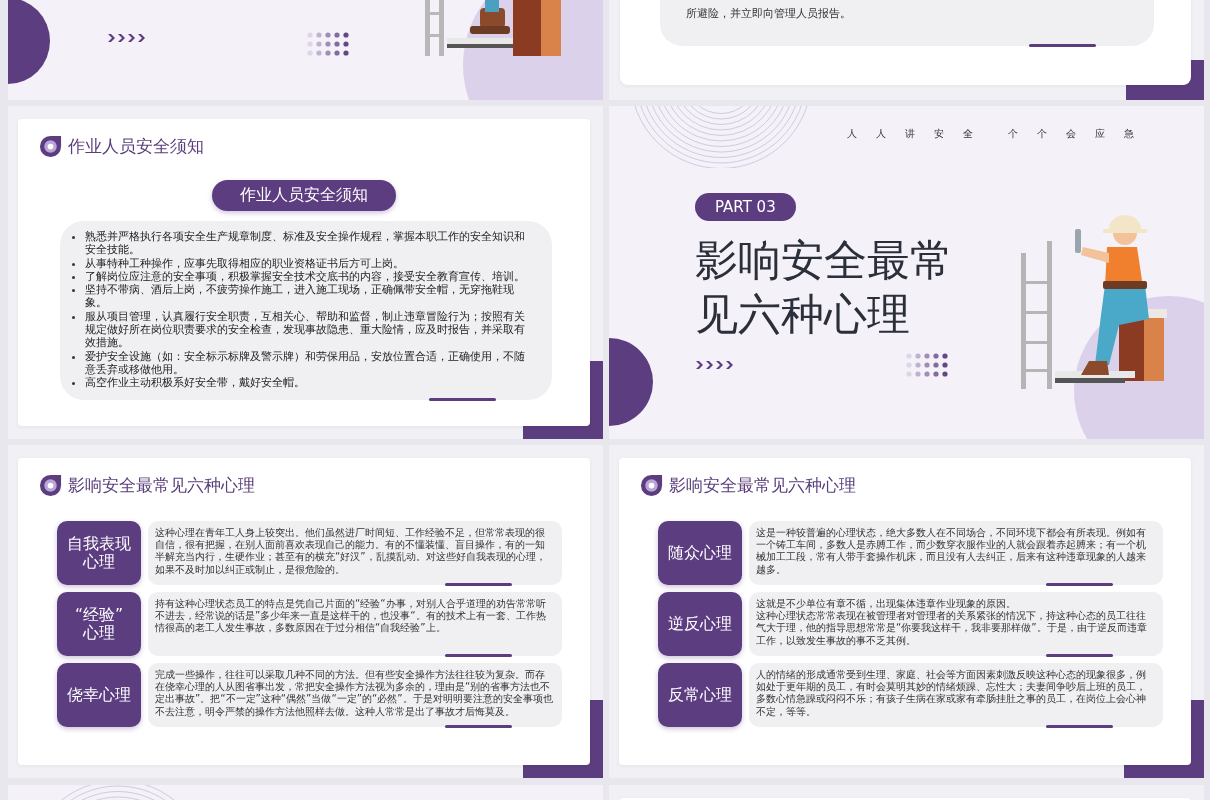 The width and height of the screenshot is (1210, 800). I want to click on paragraph: 持有这种心理状态员工的特点是凭自己片面的“经验“办事，对别人合乎道理的劝告常常听不进去，经常说的话是”多少年来一直是这样干的，也没事“。有的技术上有一套、工作热情很高的老工人发生事故，多数原因在于过分相信“自我经验”上。, so click(351, 616).